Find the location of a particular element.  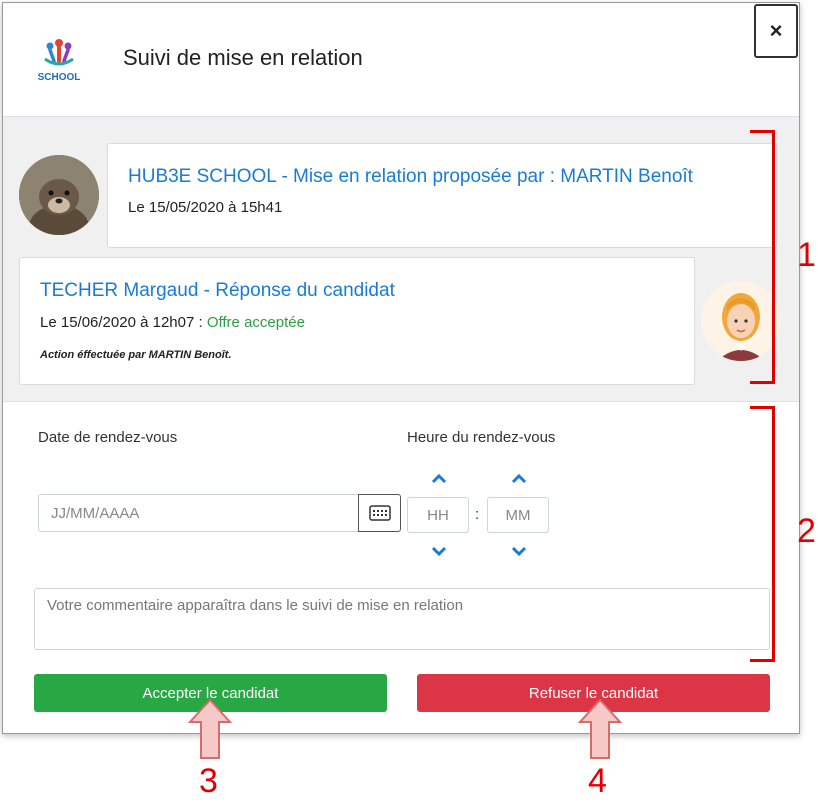

modal-header: SCHOOL Suivi de mise en relation × is located at coordinates (401, 60).